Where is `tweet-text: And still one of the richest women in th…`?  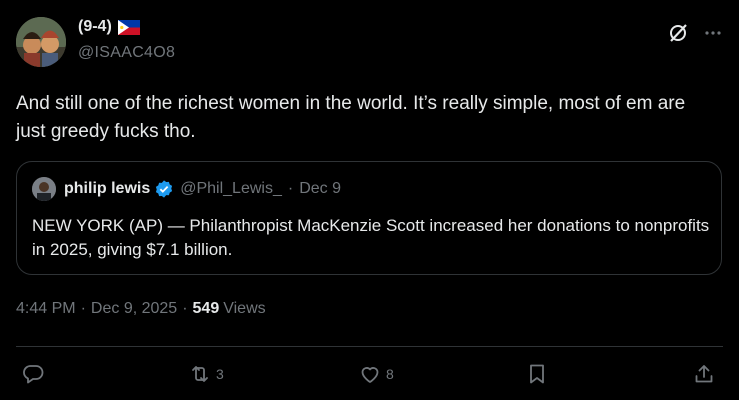 tweet-text: And still one of the richest women in th… is located at coordinates (351, 117).